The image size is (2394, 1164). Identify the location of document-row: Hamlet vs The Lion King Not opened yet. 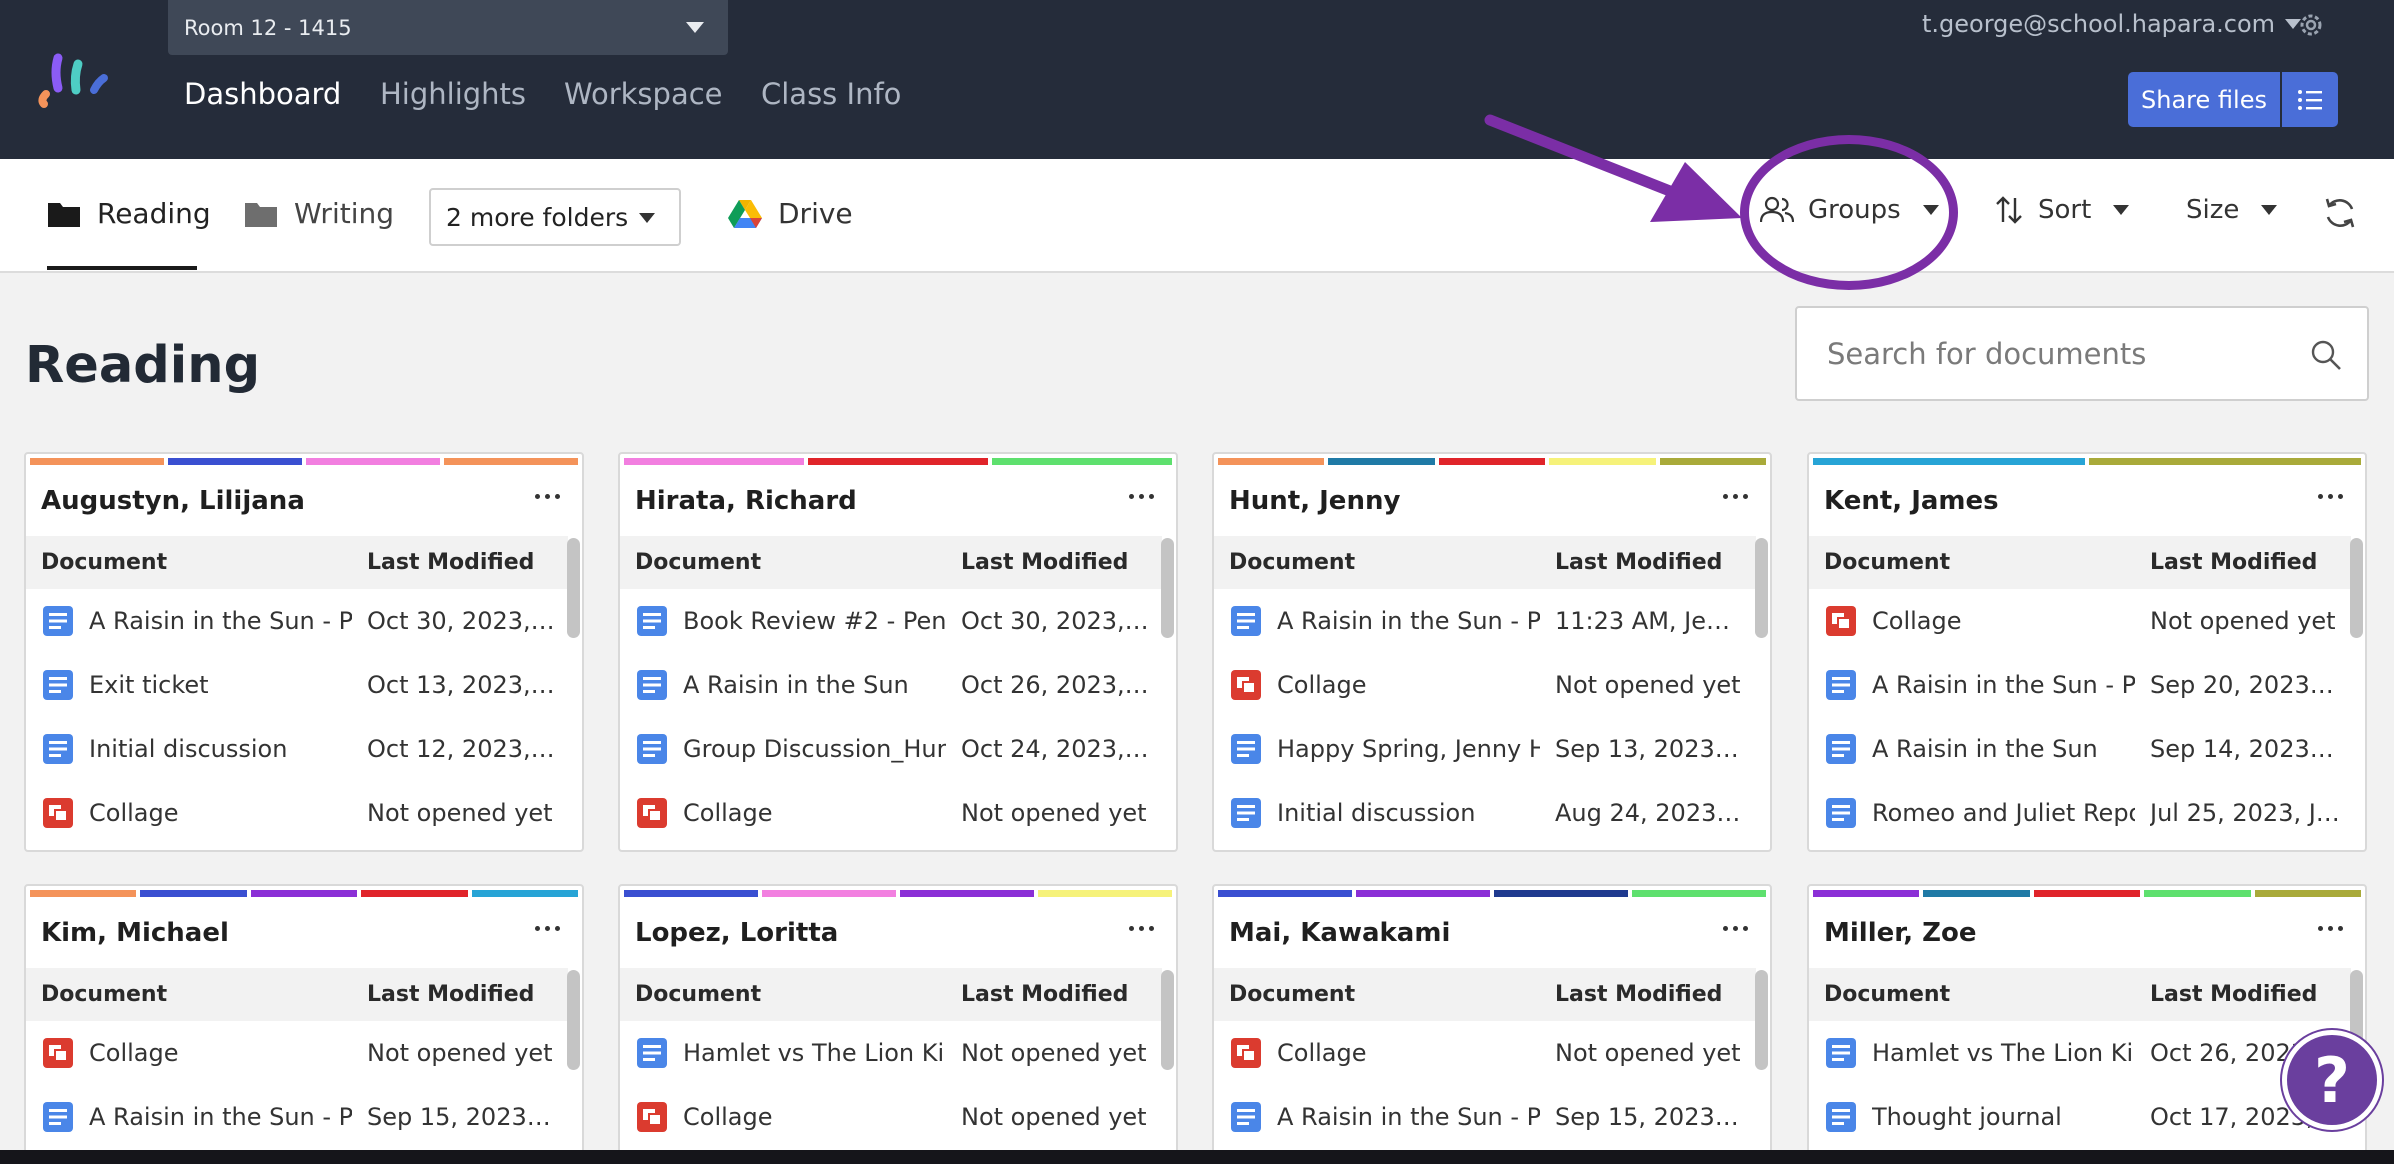
(891, 1053).